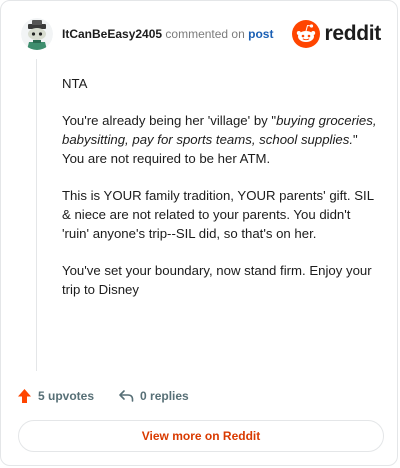 Image resolution: width=400 pixels, height=468 pixels. What do you see at coordinates (126, 396) in the screenshot?
I see `reply-arrow-icon` at bounding box center [126, 396].